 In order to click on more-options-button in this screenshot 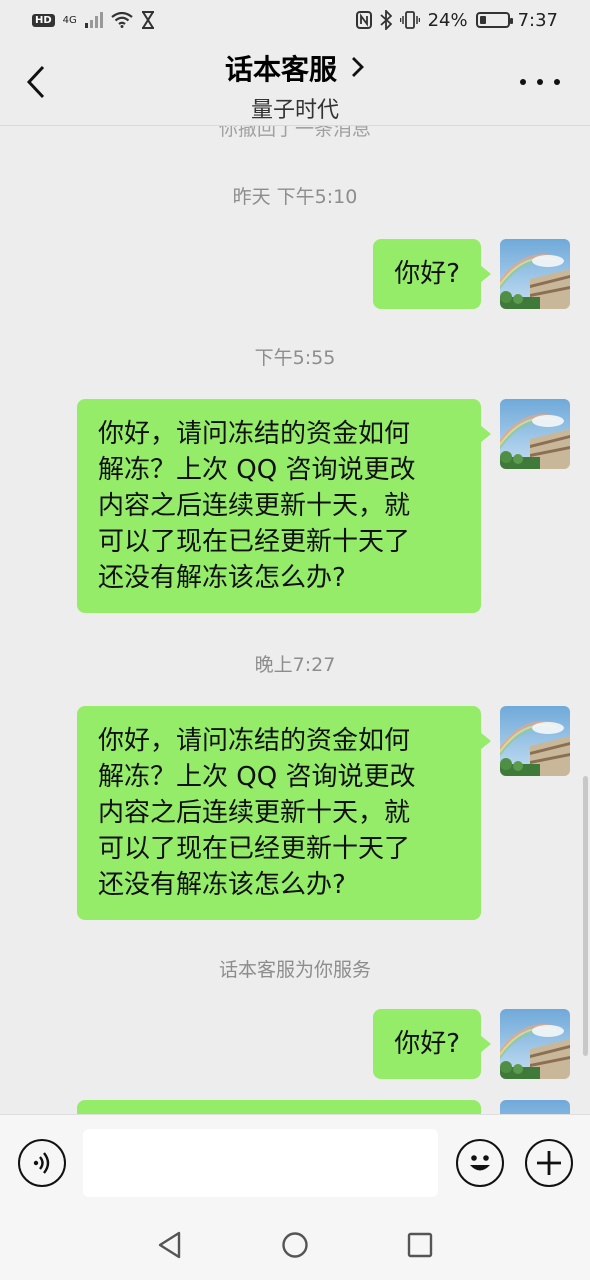, I will do `click(540, 82)`.